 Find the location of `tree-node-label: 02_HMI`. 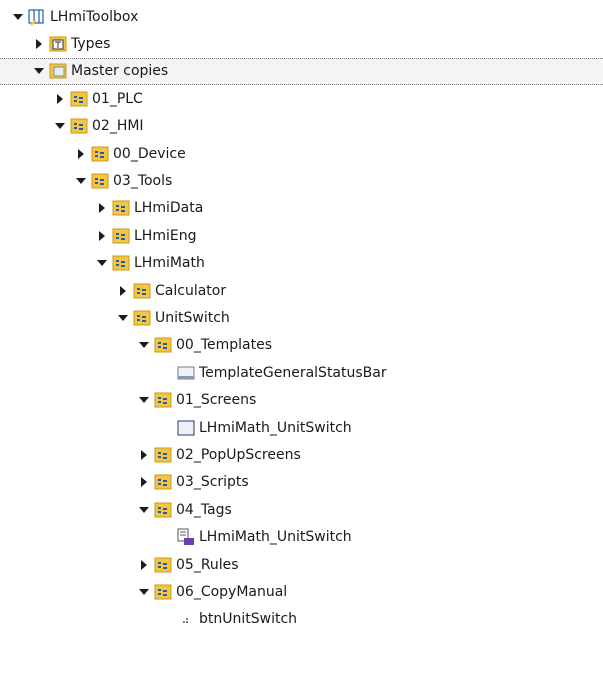

tree-node-label: 02_HMI is located at coordinates (118, 126).